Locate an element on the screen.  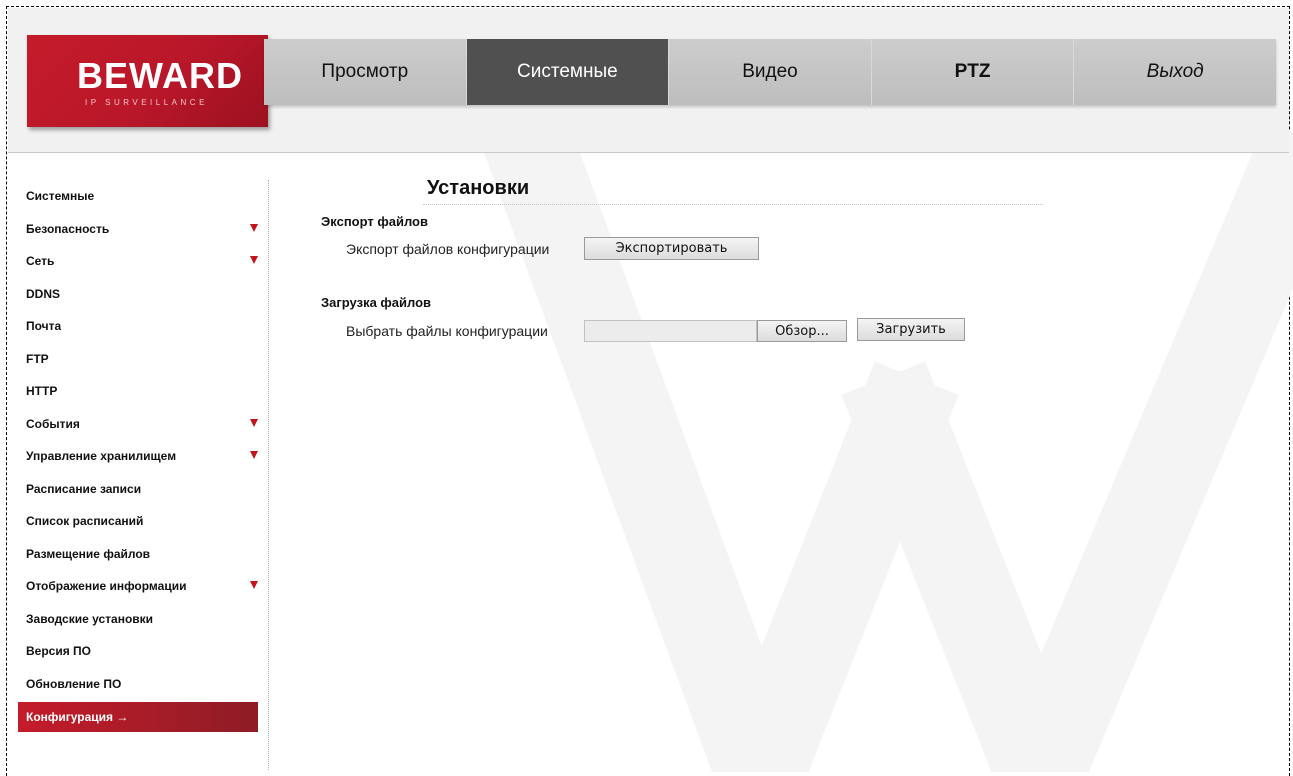
upload-label: Выбрать файлы конфигурации is located at coordinates (447, 331).